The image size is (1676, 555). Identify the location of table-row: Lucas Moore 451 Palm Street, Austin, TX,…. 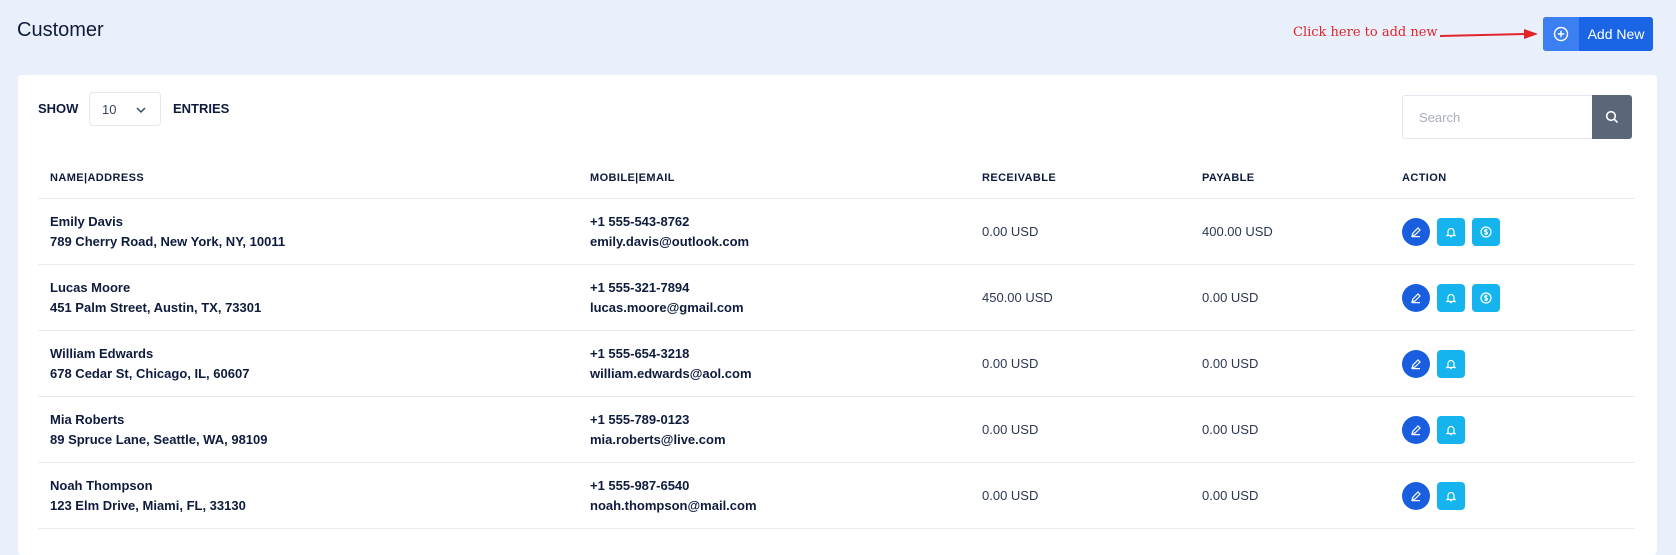
(836, 297).